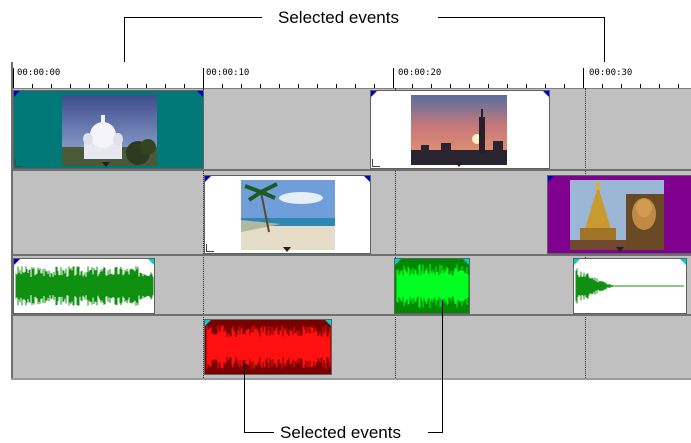 This screenshot has height=443, width=691. I want to click on top-callout-label: Selected events, so click(338, 17).